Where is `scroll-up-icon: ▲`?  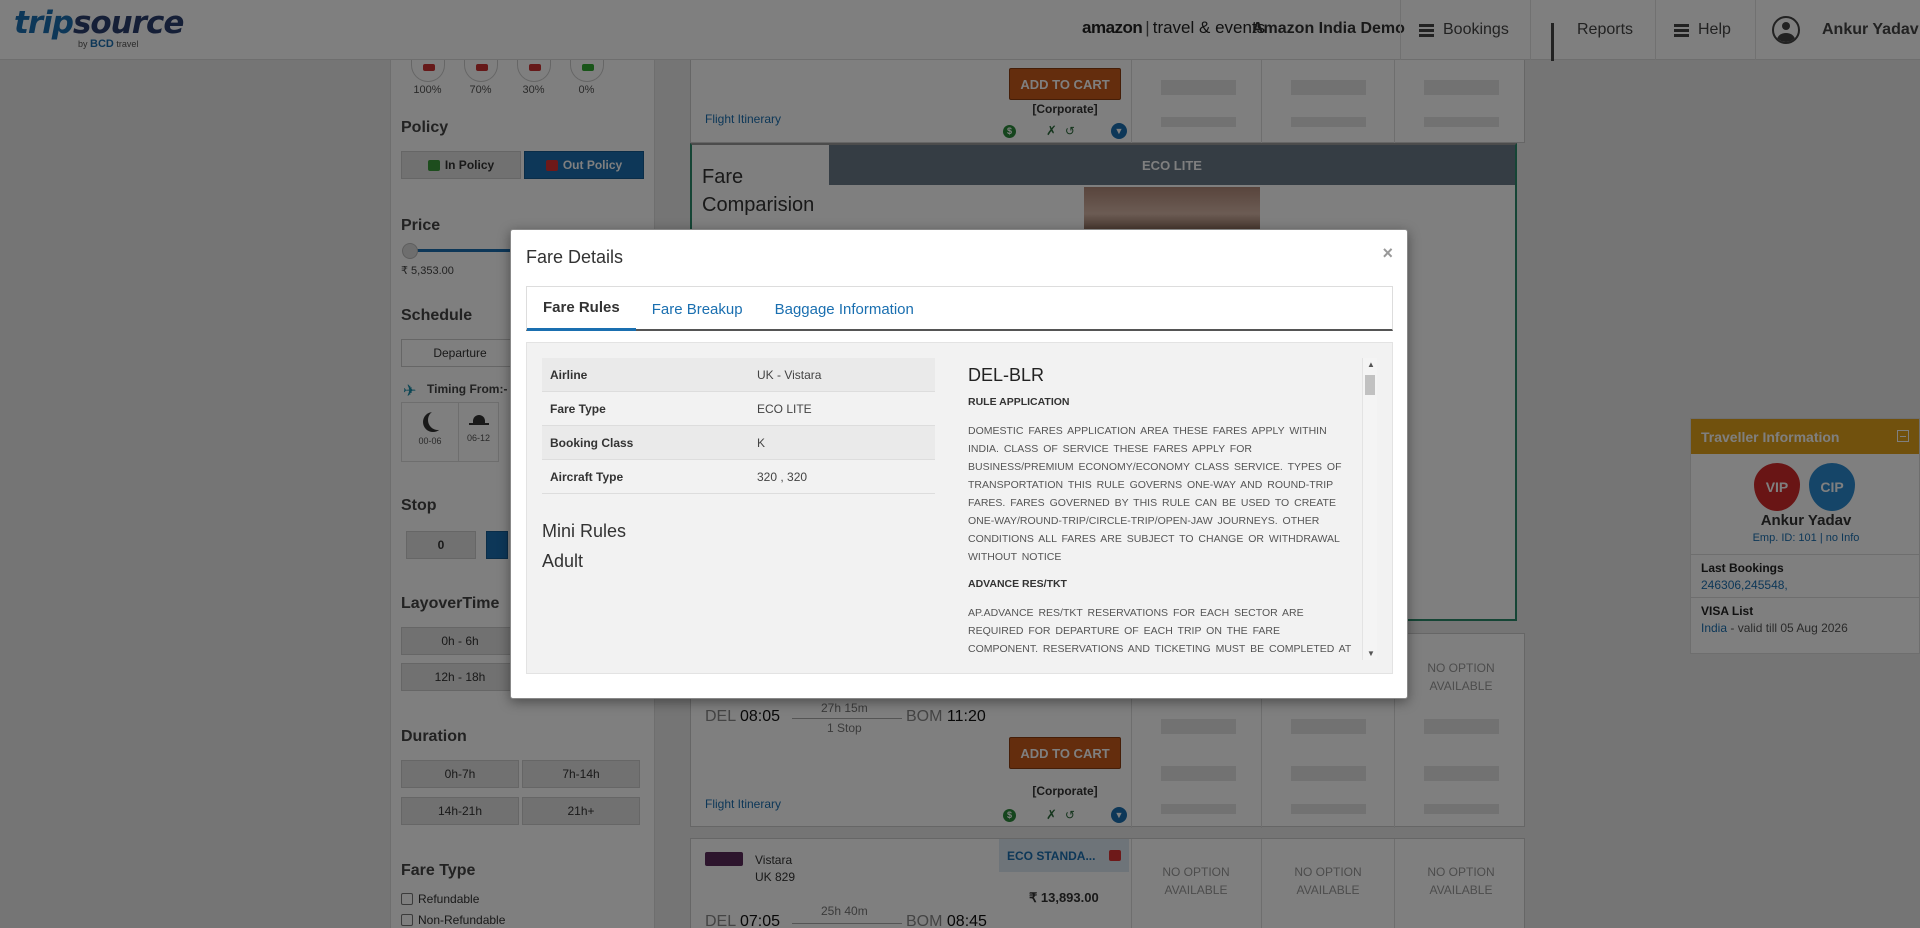 scroll-up-icon: ▲ is located at coordinates (1371, 364).